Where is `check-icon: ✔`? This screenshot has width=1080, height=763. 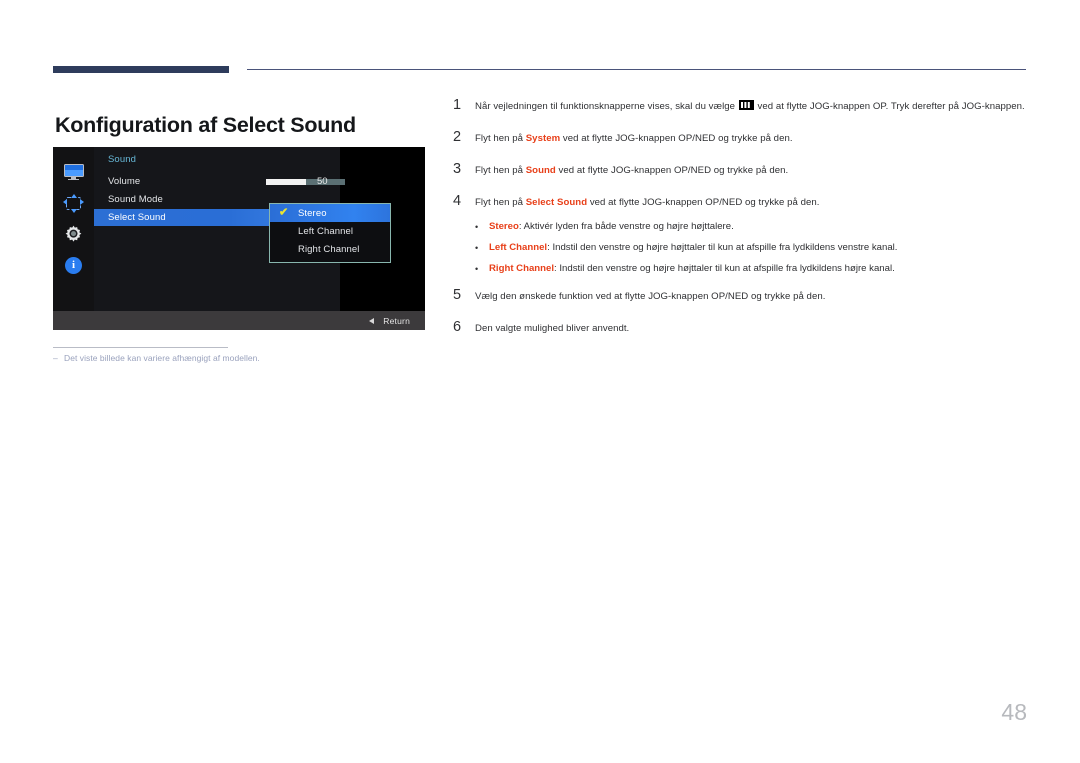 check-icon: ✔ is located at coordinates (284, 212).